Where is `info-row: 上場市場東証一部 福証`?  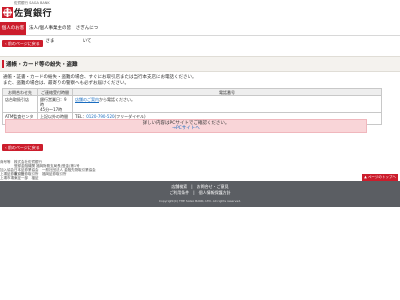 info-row: 上場市場東証一部 福証 is located at coordinates (19, 178).